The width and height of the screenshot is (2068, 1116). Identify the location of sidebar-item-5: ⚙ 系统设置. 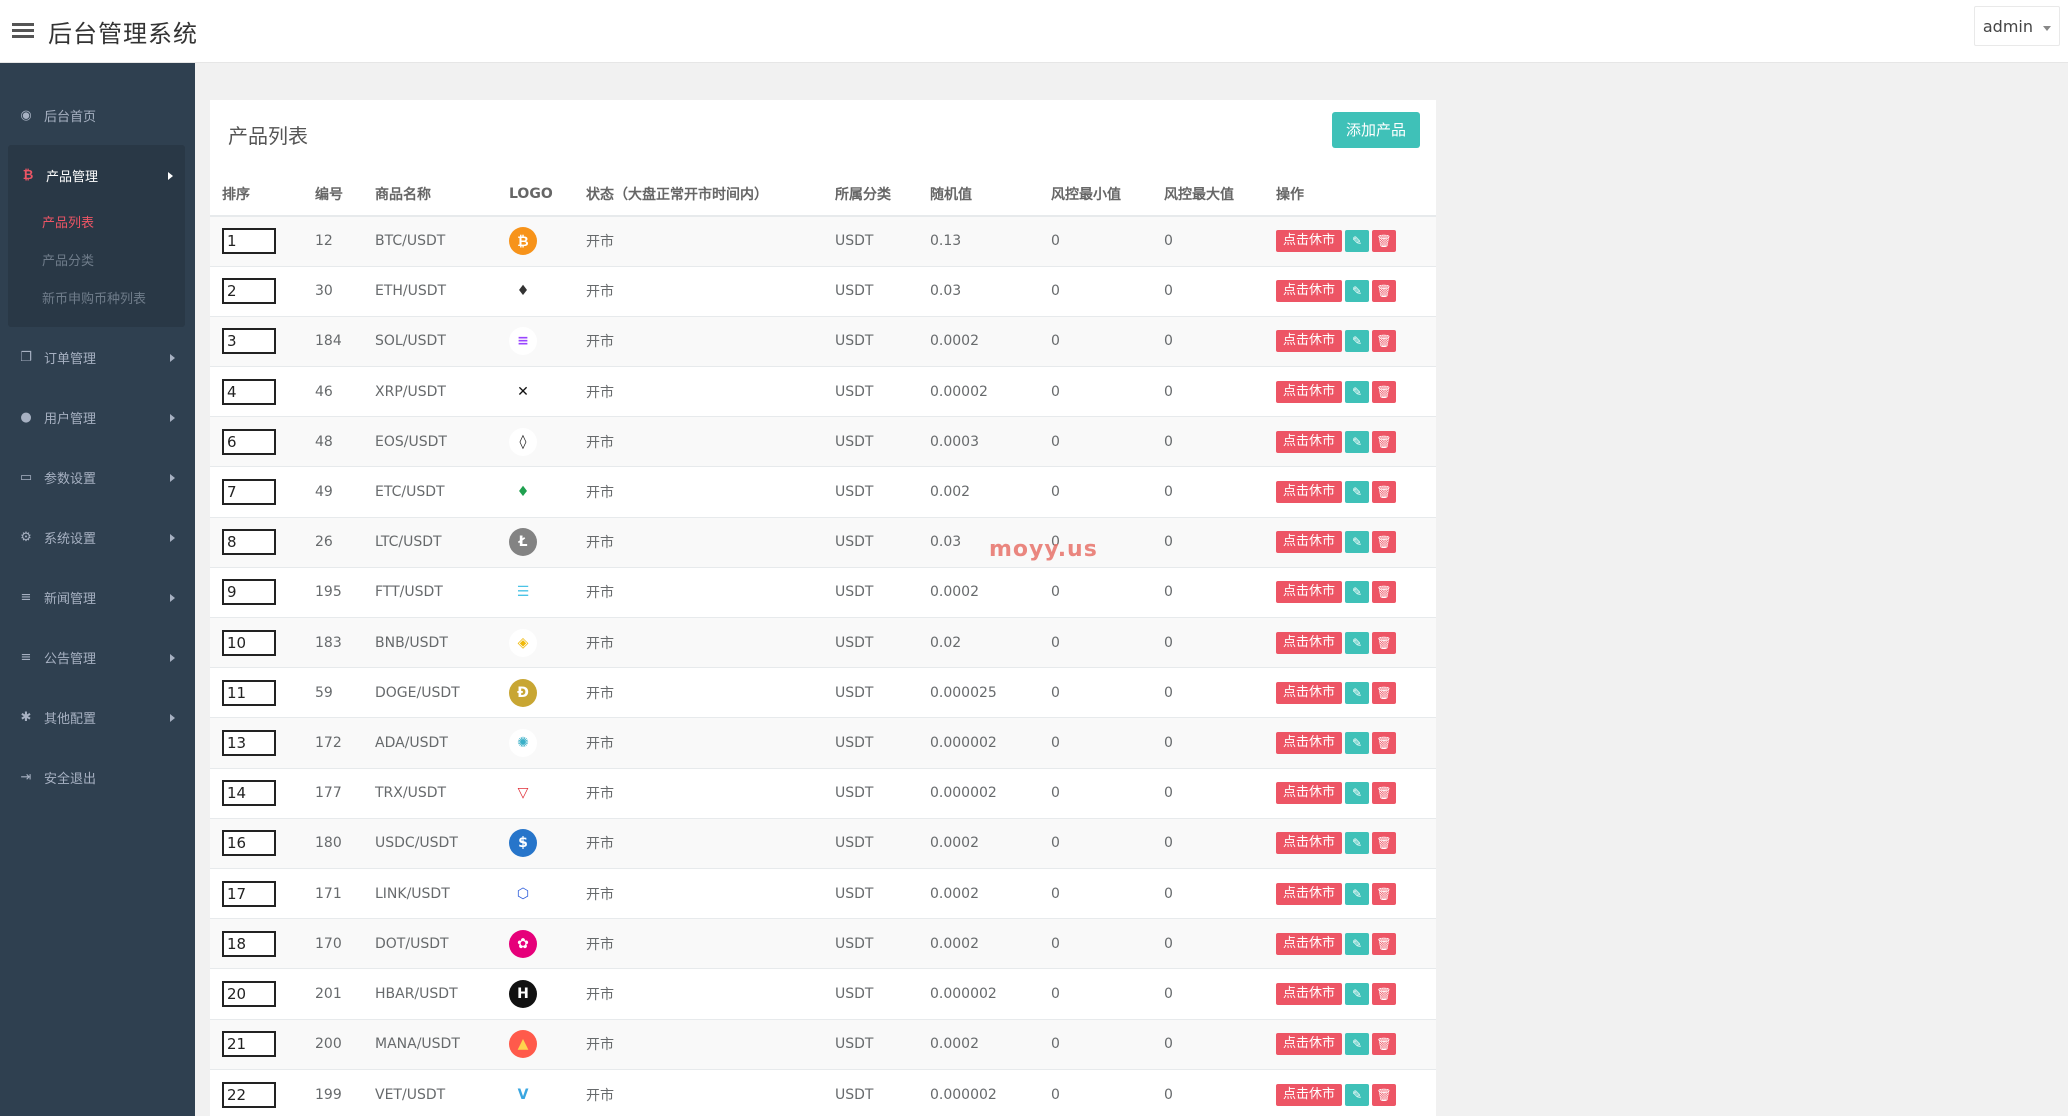
(97, 537).